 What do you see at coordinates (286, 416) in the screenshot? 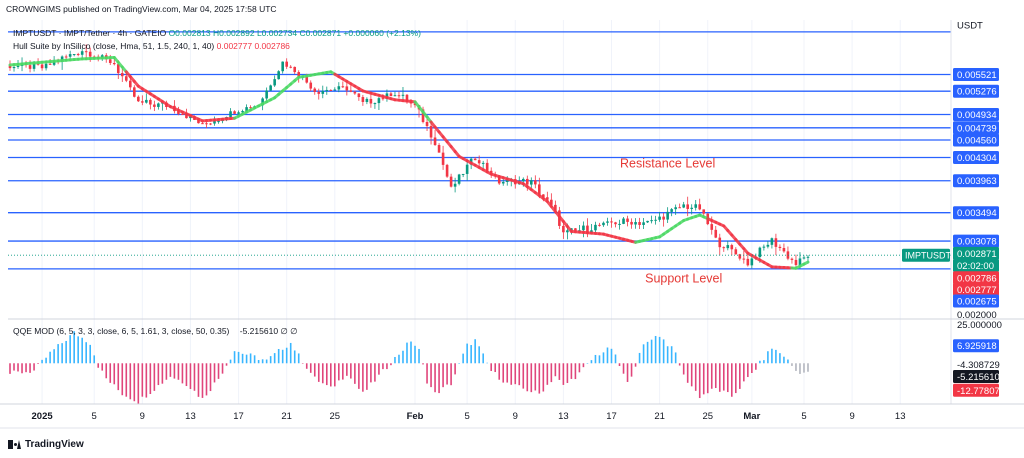
I see `x-tick-label: 21` at bounding box center [286, 416].